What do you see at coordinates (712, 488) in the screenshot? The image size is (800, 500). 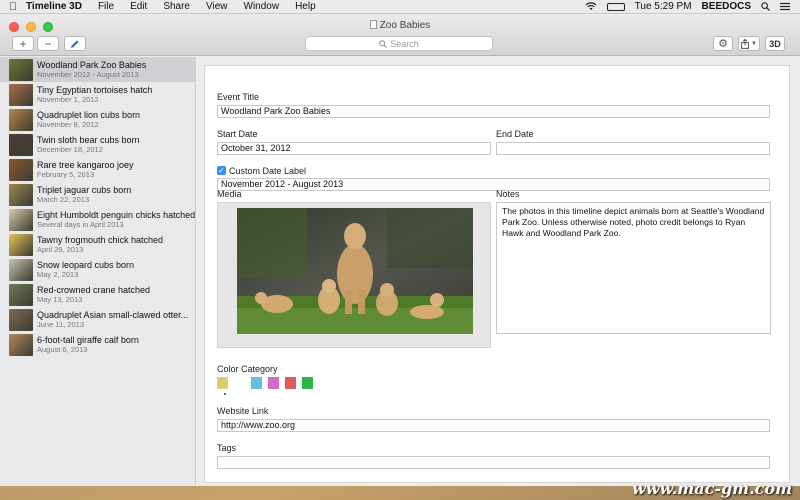 I see `watermark: www.mac-gm.com` at bounding box center [712, 488].